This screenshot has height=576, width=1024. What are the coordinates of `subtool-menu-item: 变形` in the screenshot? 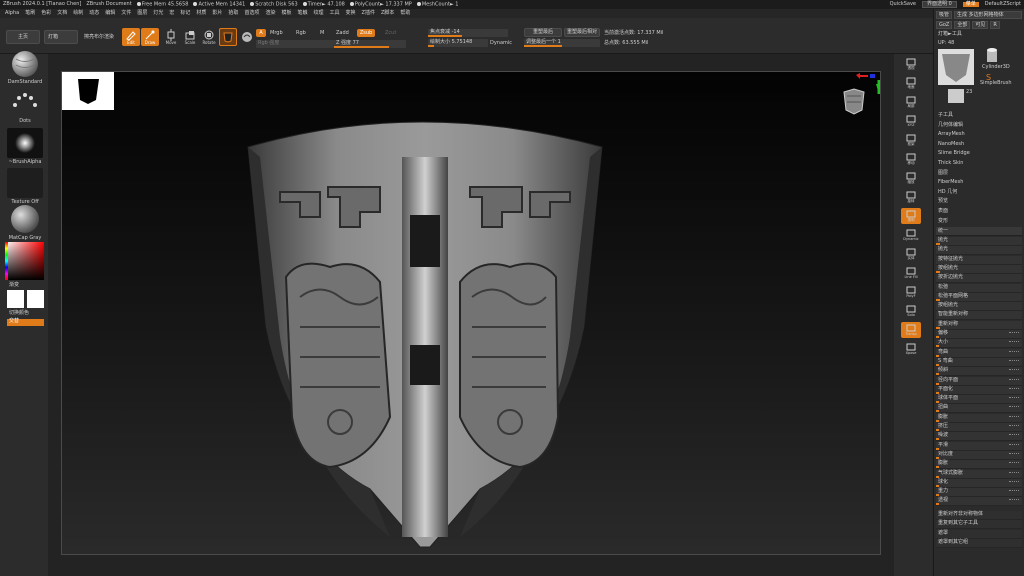 It's located at (943, 221).